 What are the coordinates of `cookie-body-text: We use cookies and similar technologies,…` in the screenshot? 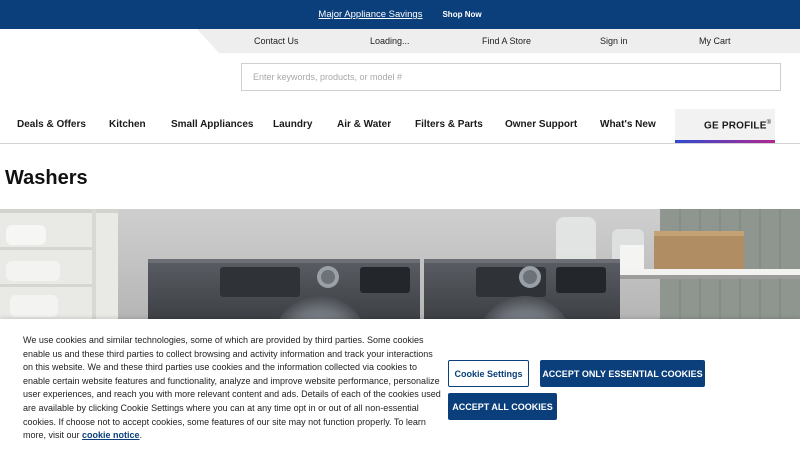 It's located at (232, 388).